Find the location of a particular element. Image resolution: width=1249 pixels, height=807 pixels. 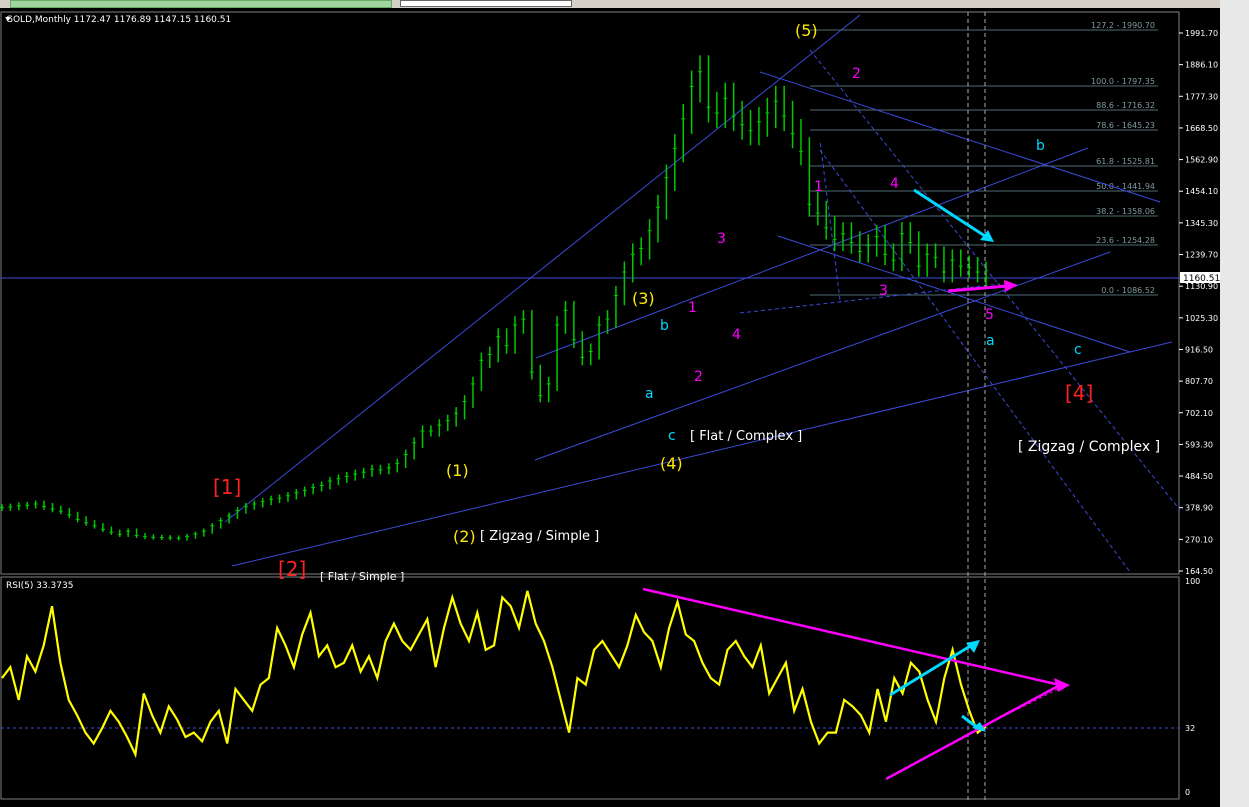

fib-level-label: 50.0 - 1441.94 is located at coordinates (1125, 186).